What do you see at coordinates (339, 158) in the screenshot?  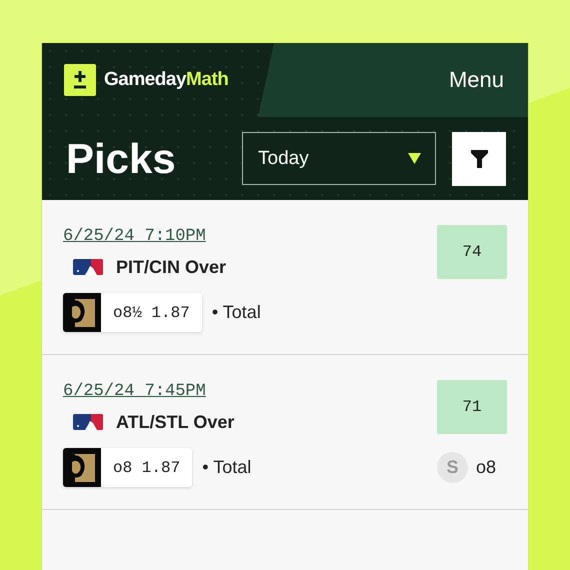 I see `date-dropdown: Today` at bounding box center [339, 158].